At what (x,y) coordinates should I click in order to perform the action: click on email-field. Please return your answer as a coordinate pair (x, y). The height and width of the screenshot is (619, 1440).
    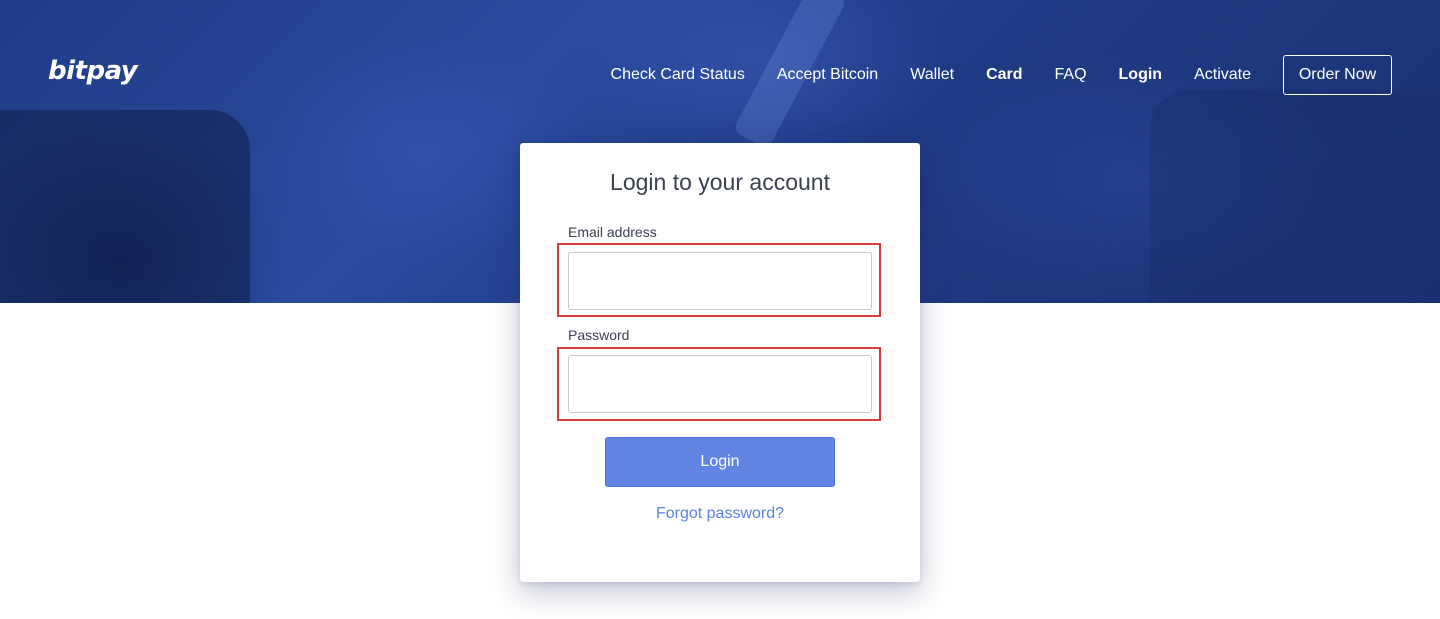
    Looking at the image, I should click on (720, 281).